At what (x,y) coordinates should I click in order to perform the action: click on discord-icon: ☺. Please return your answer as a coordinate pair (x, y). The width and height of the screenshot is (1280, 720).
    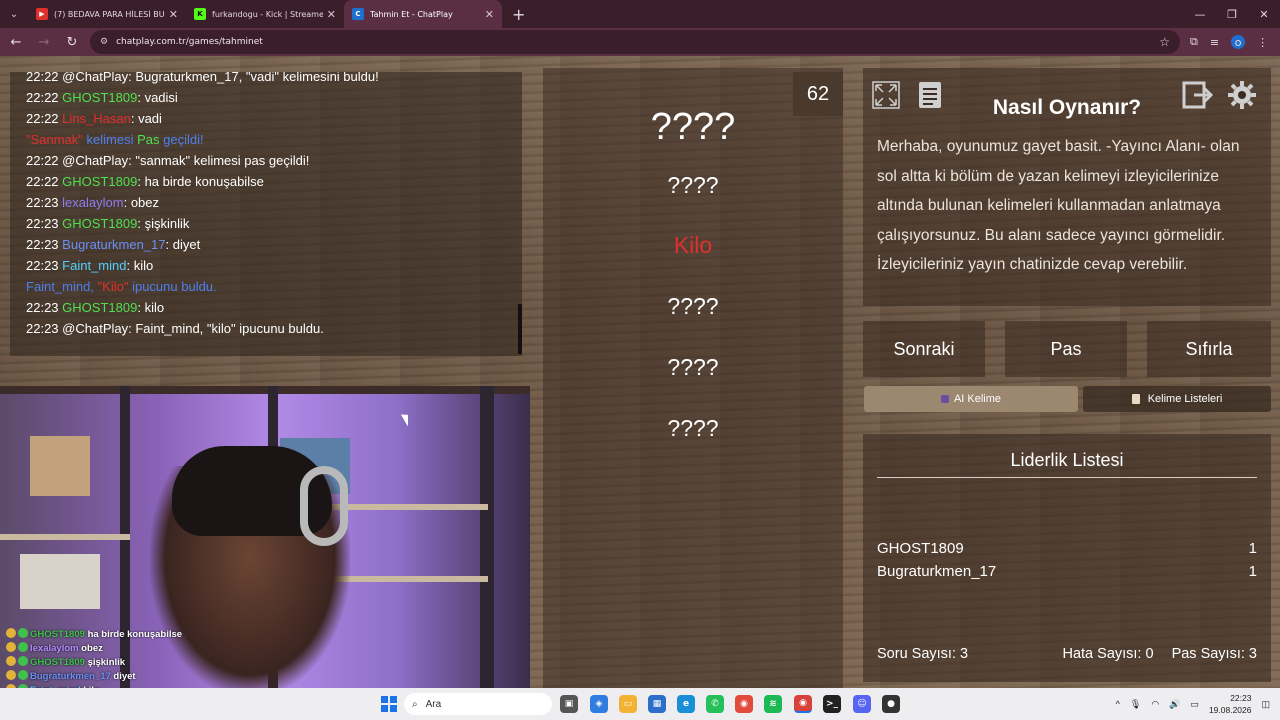
    Looking at the image, I should click on (862, 704).